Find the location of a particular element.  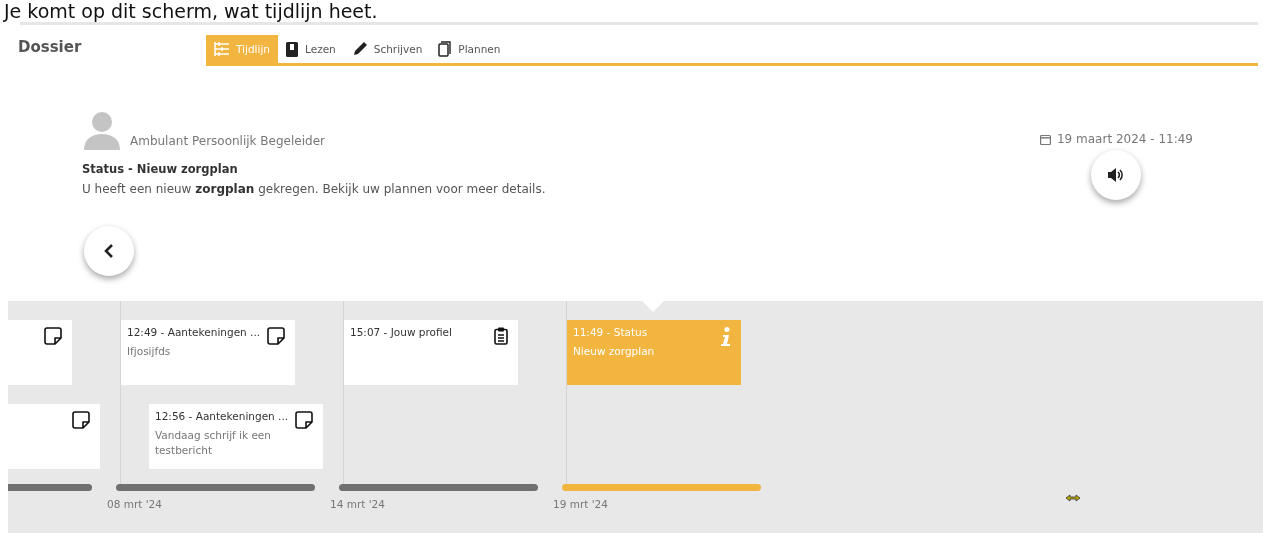

speaker-icon is located at coordinates (1116, 175).